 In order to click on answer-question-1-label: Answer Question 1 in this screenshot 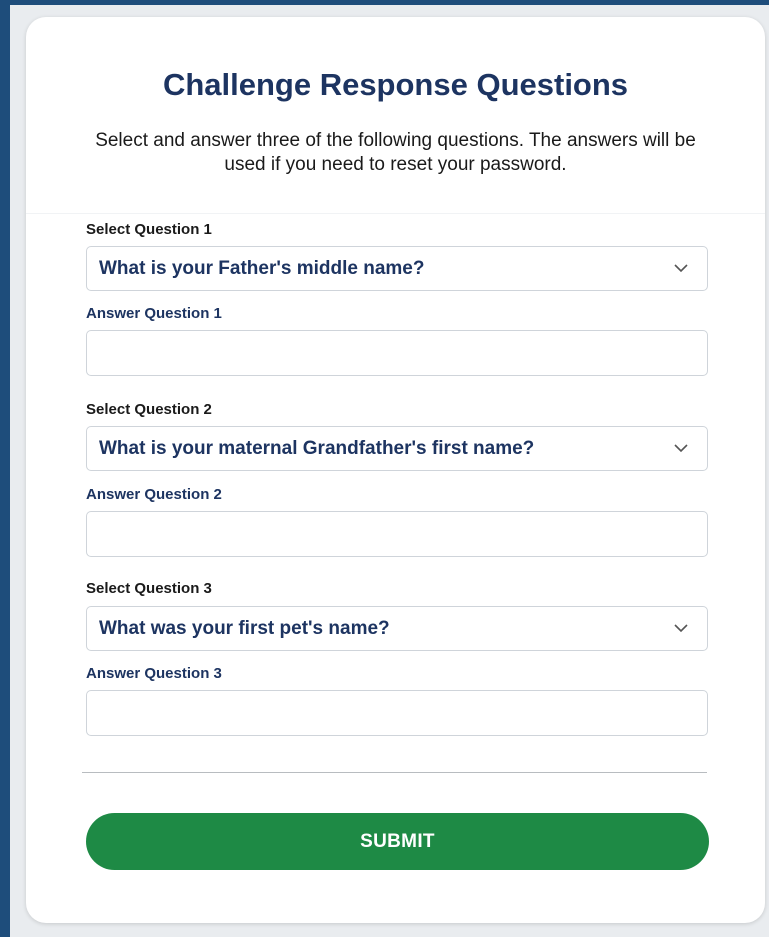, I will do `click(154, 313)`.